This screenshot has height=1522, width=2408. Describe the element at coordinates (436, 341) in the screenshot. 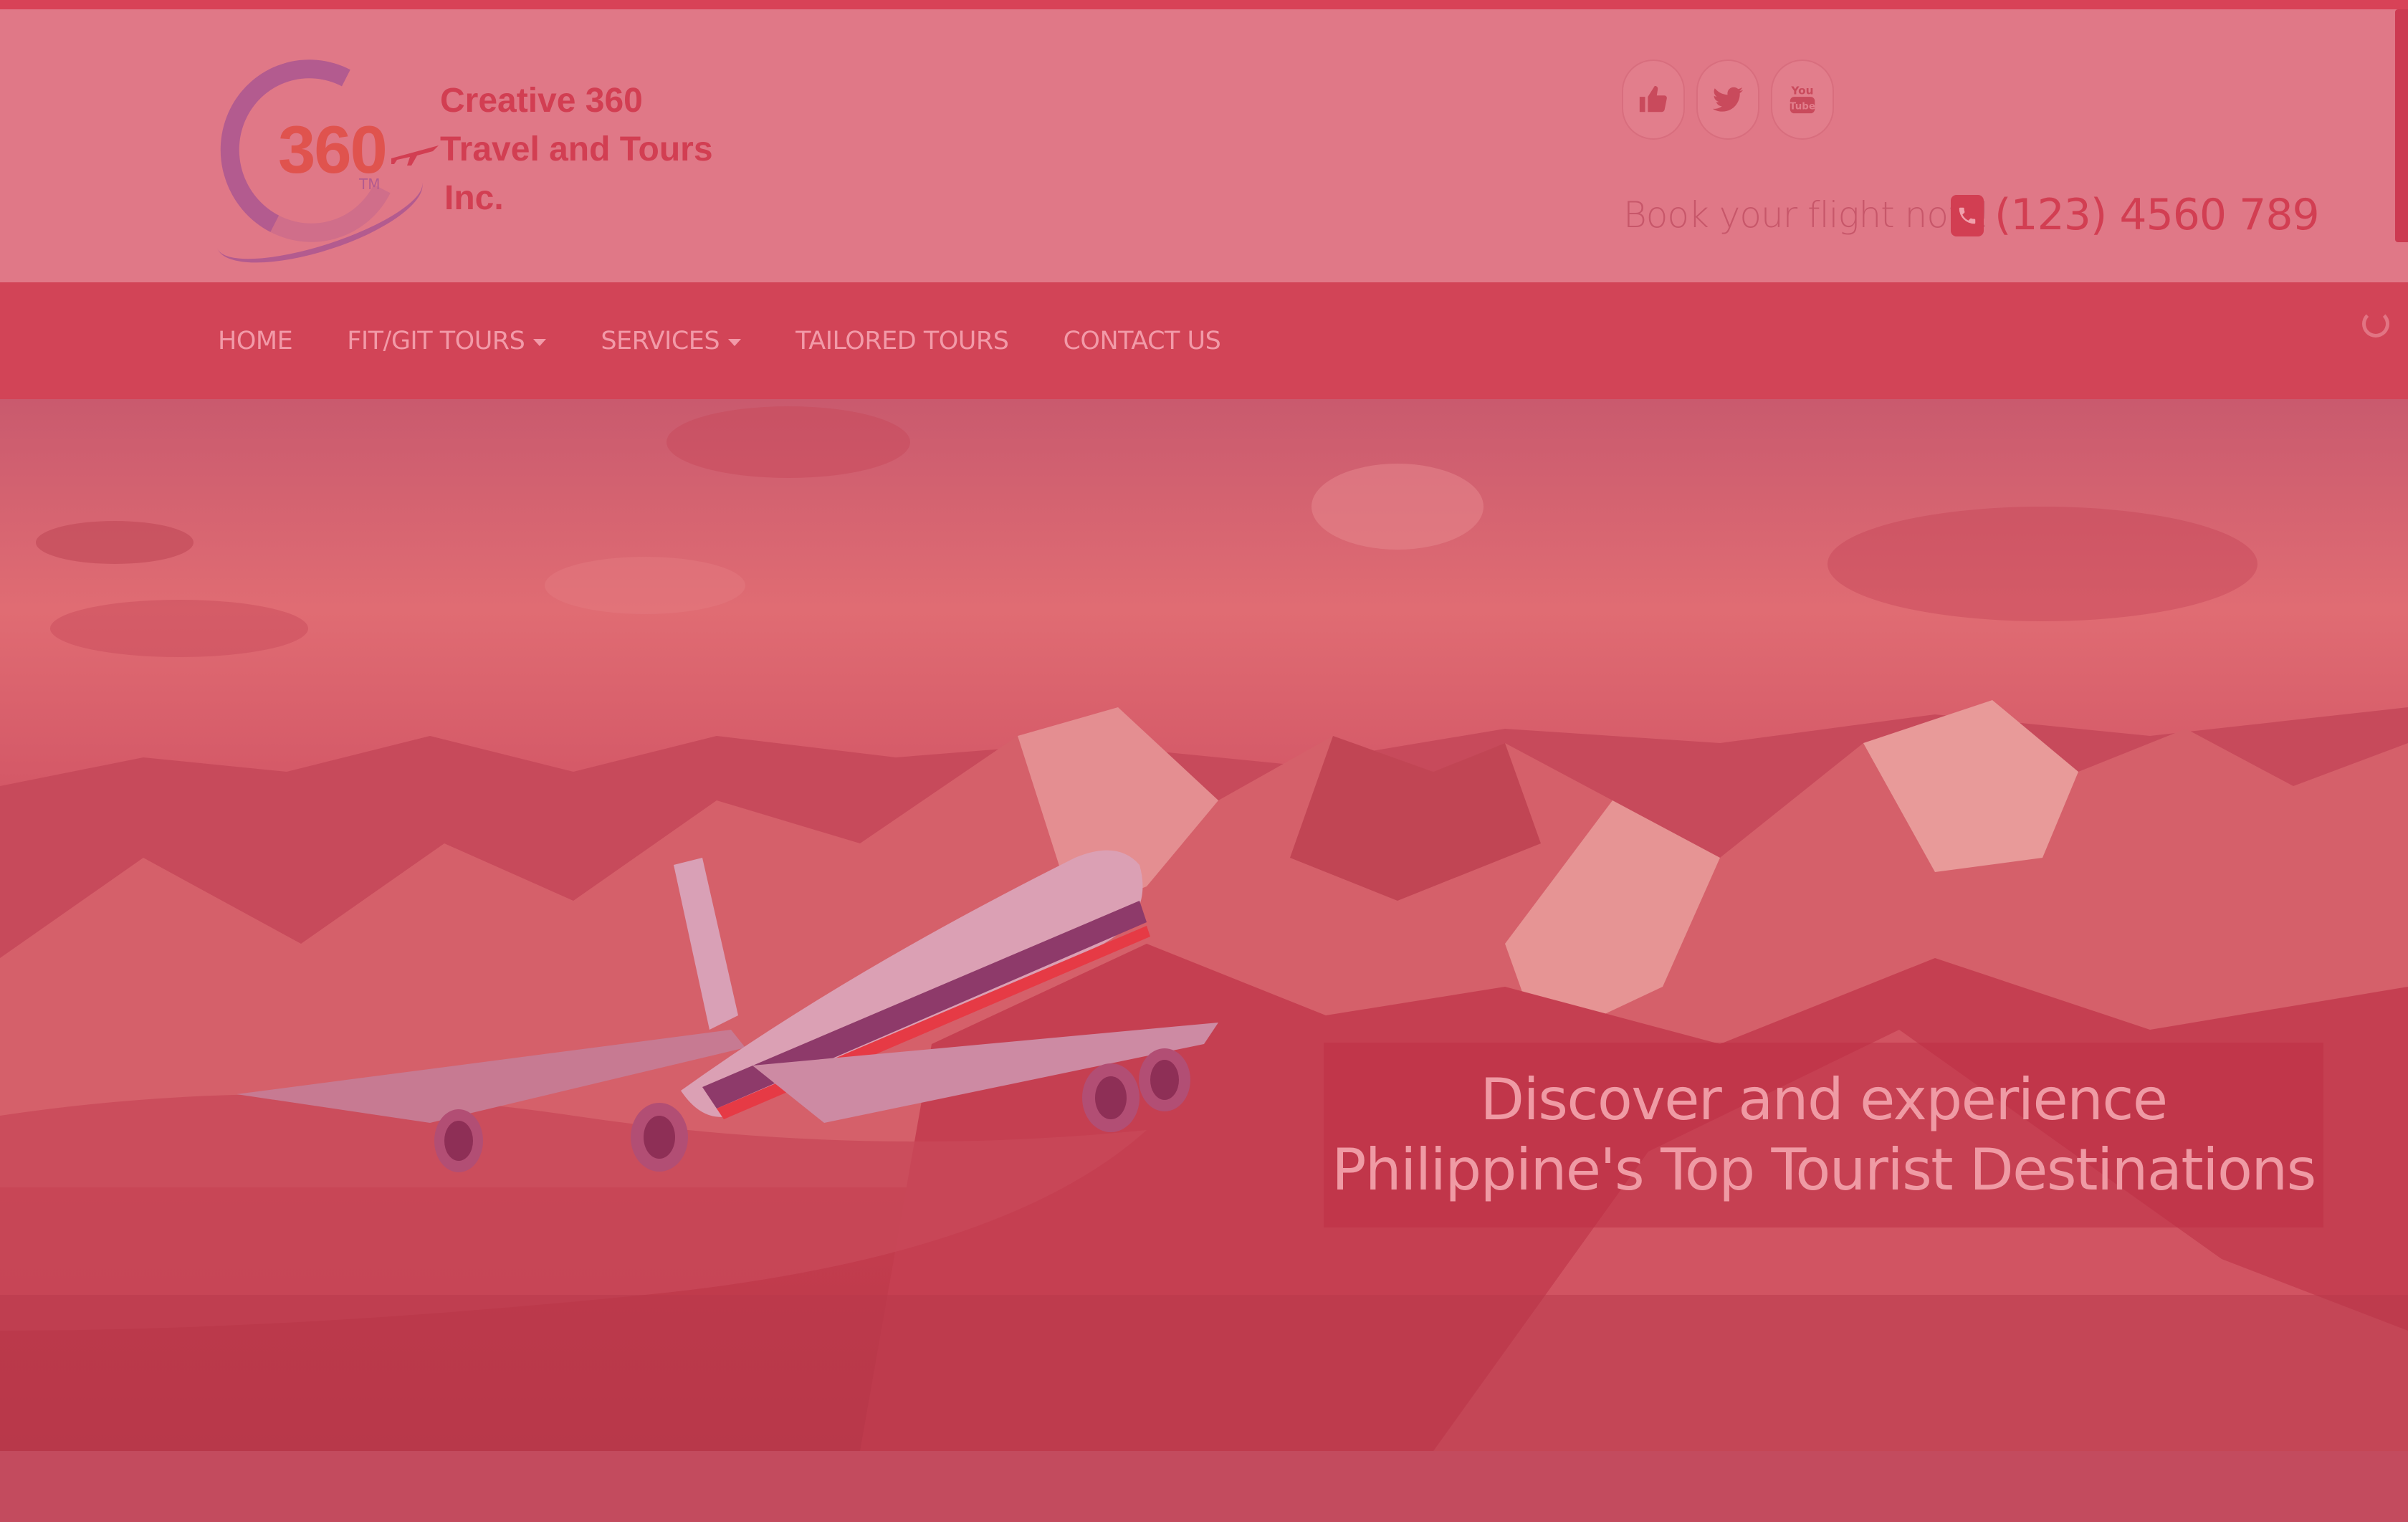

I see `nav-item-label: FIT/GIT TOURS` at that location.